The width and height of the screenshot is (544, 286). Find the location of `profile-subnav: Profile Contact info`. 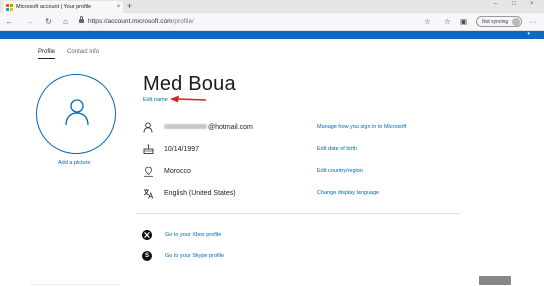

profile-subnav: Profile Contact info is located at coordinates (68, 54).